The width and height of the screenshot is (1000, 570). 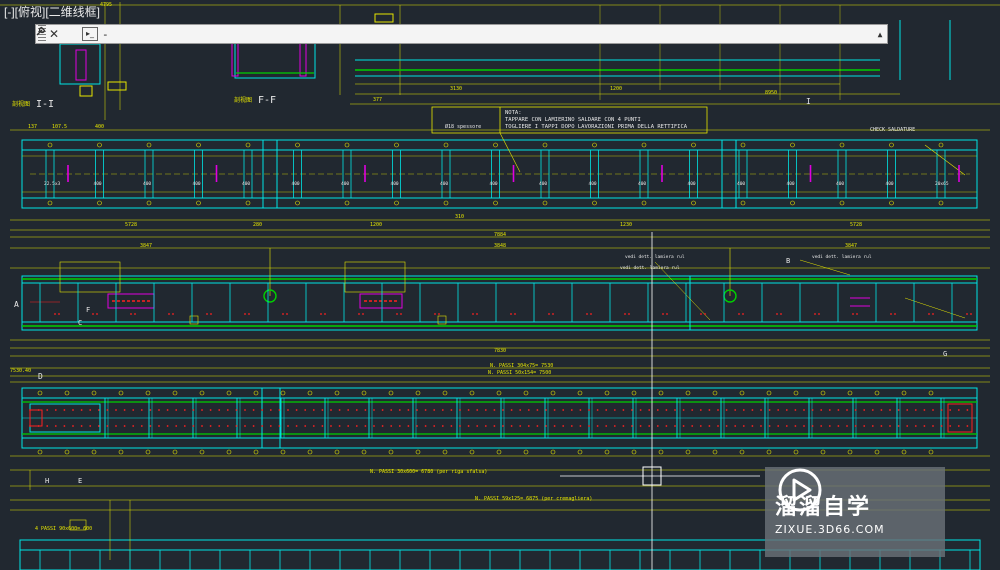 I want to click on command-line-bar: ✕ ▸_ ▲, so click(x=461, y=34).